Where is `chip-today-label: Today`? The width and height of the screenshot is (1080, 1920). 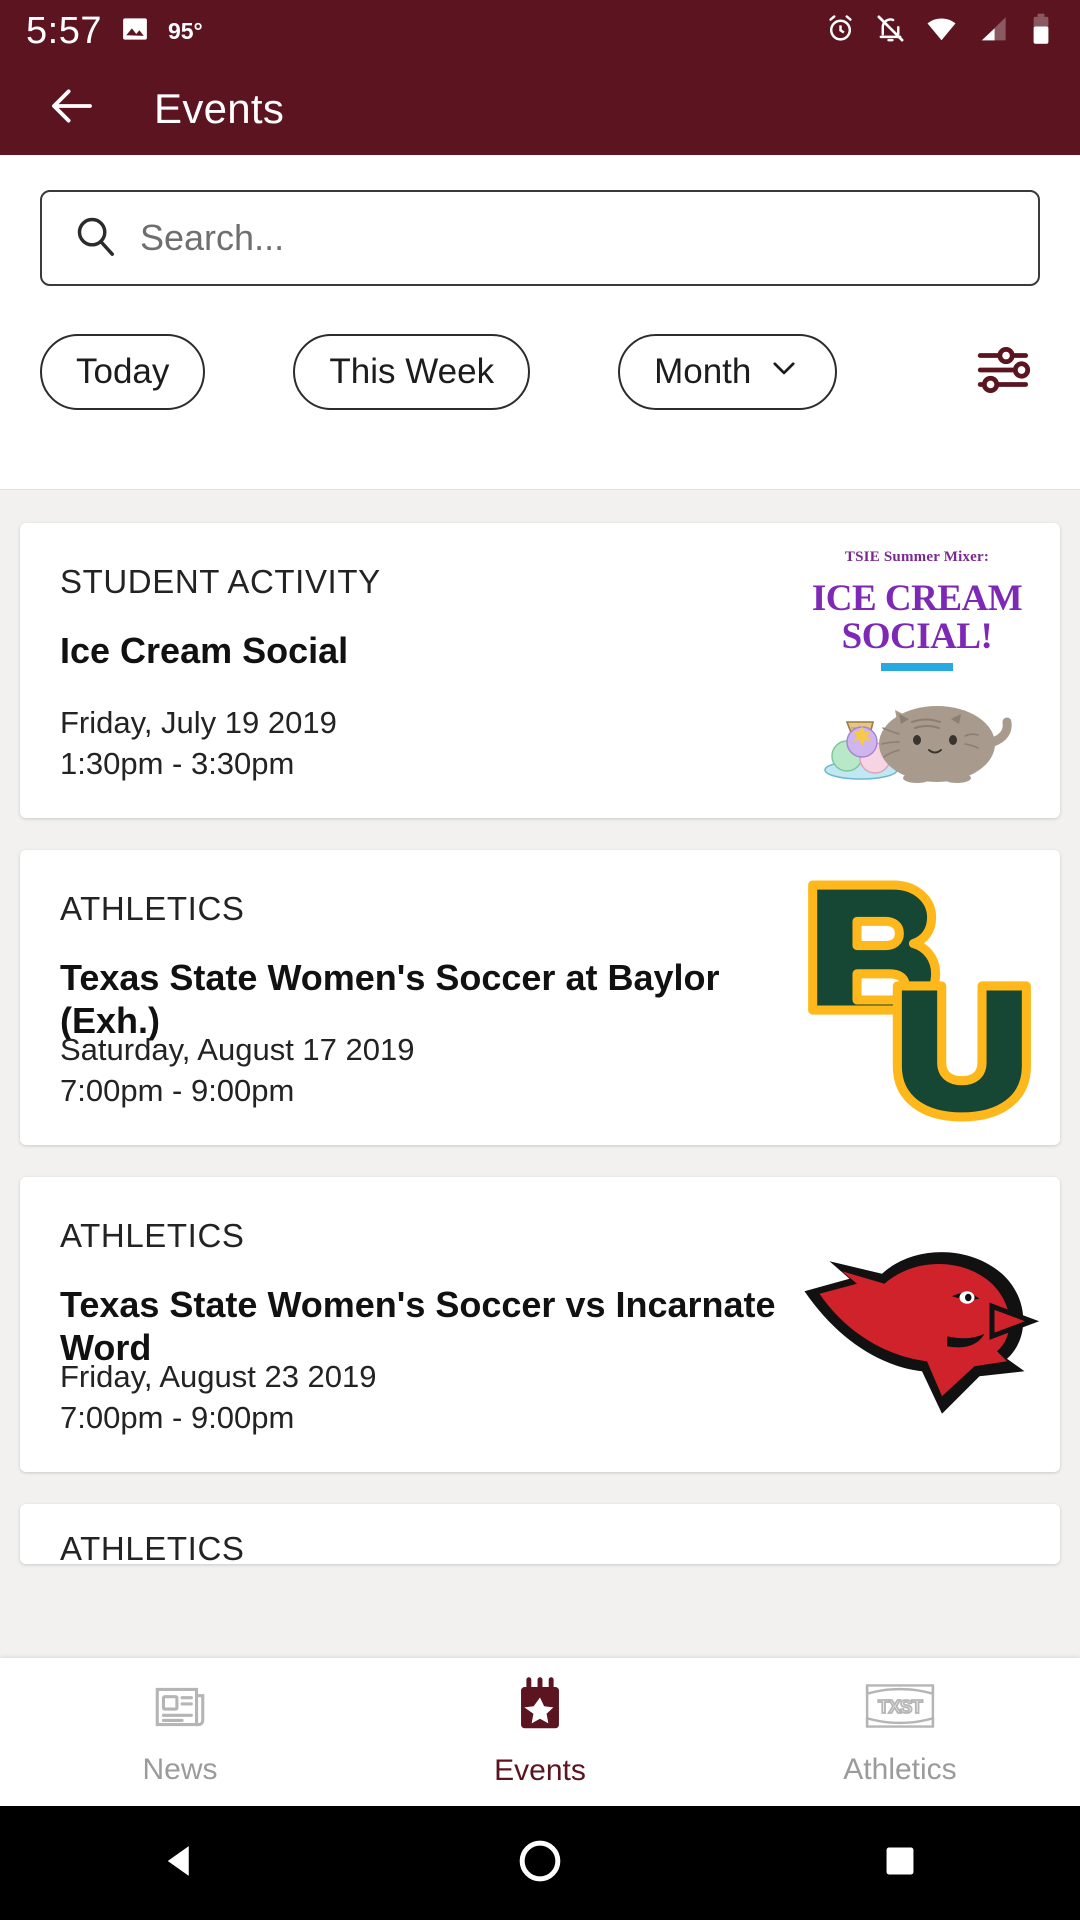
chip-today-label: Today is located at coordinates (123, 371).